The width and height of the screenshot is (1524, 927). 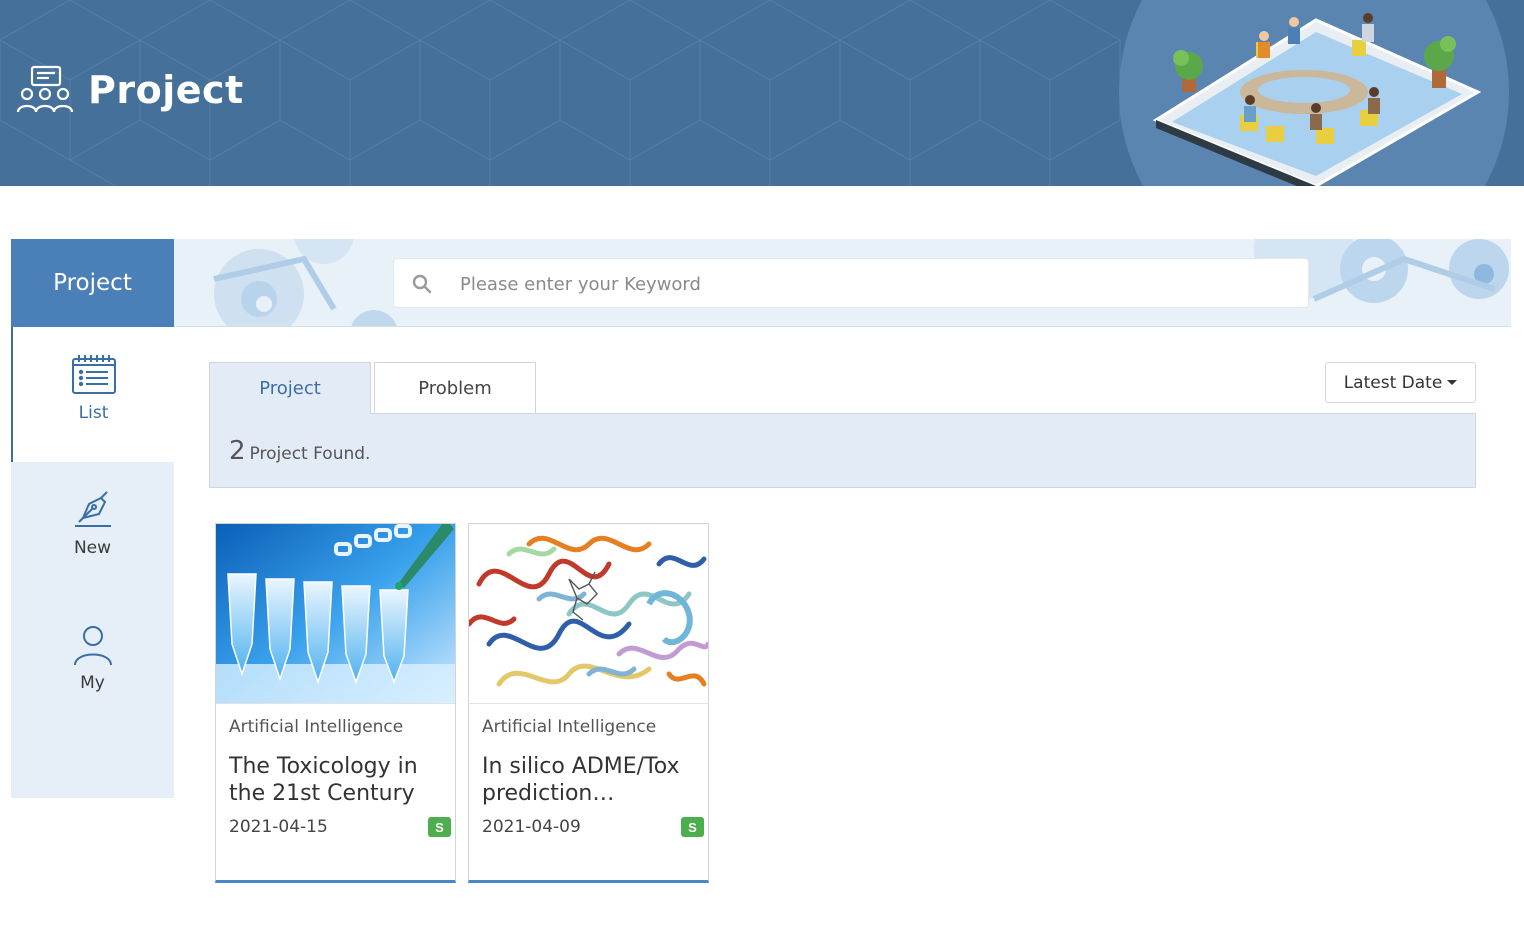 What do you see at coordinates (278, 827) in the screenshot?
I see `card-date: 2021-04-15` at bounding box center [278, 827].